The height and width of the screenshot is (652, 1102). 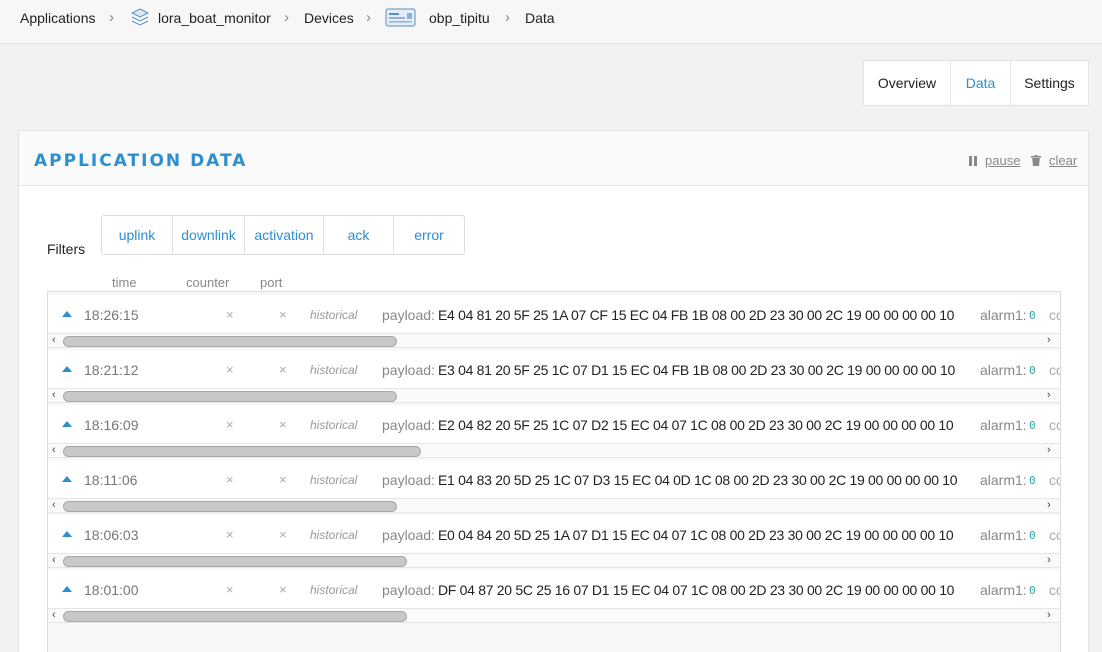 I want to click on breadcrumb-current: Data, so click(x=540, y=18).